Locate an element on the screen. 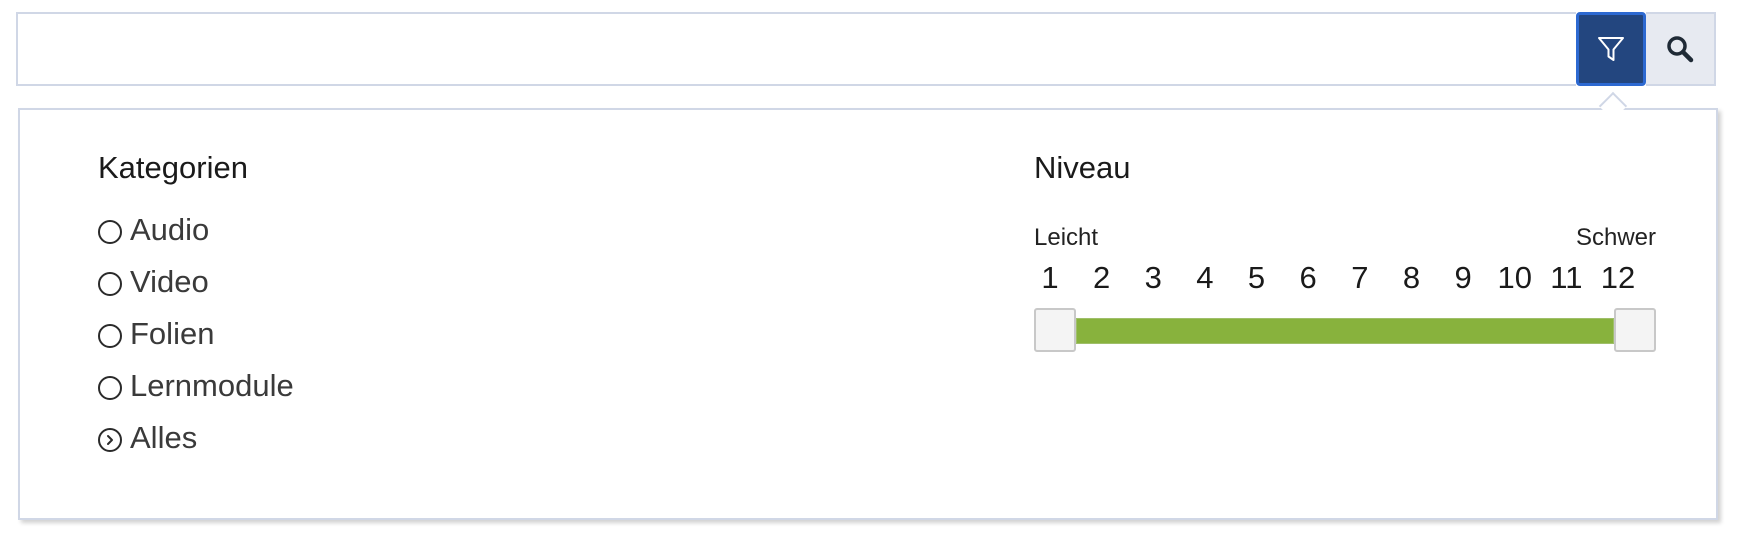  level-tick-label: 4 is located at coordinates (1205, 277).